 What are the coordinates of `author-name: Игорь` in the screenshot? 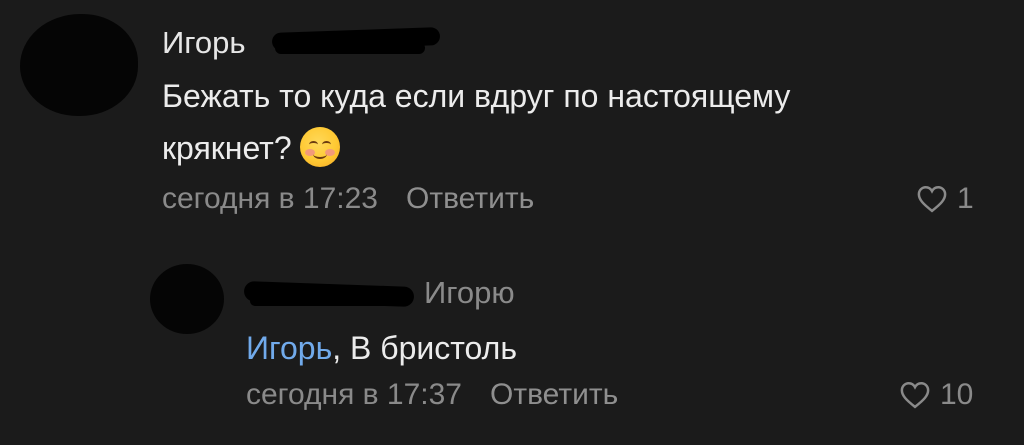 It's located at (204, 42).